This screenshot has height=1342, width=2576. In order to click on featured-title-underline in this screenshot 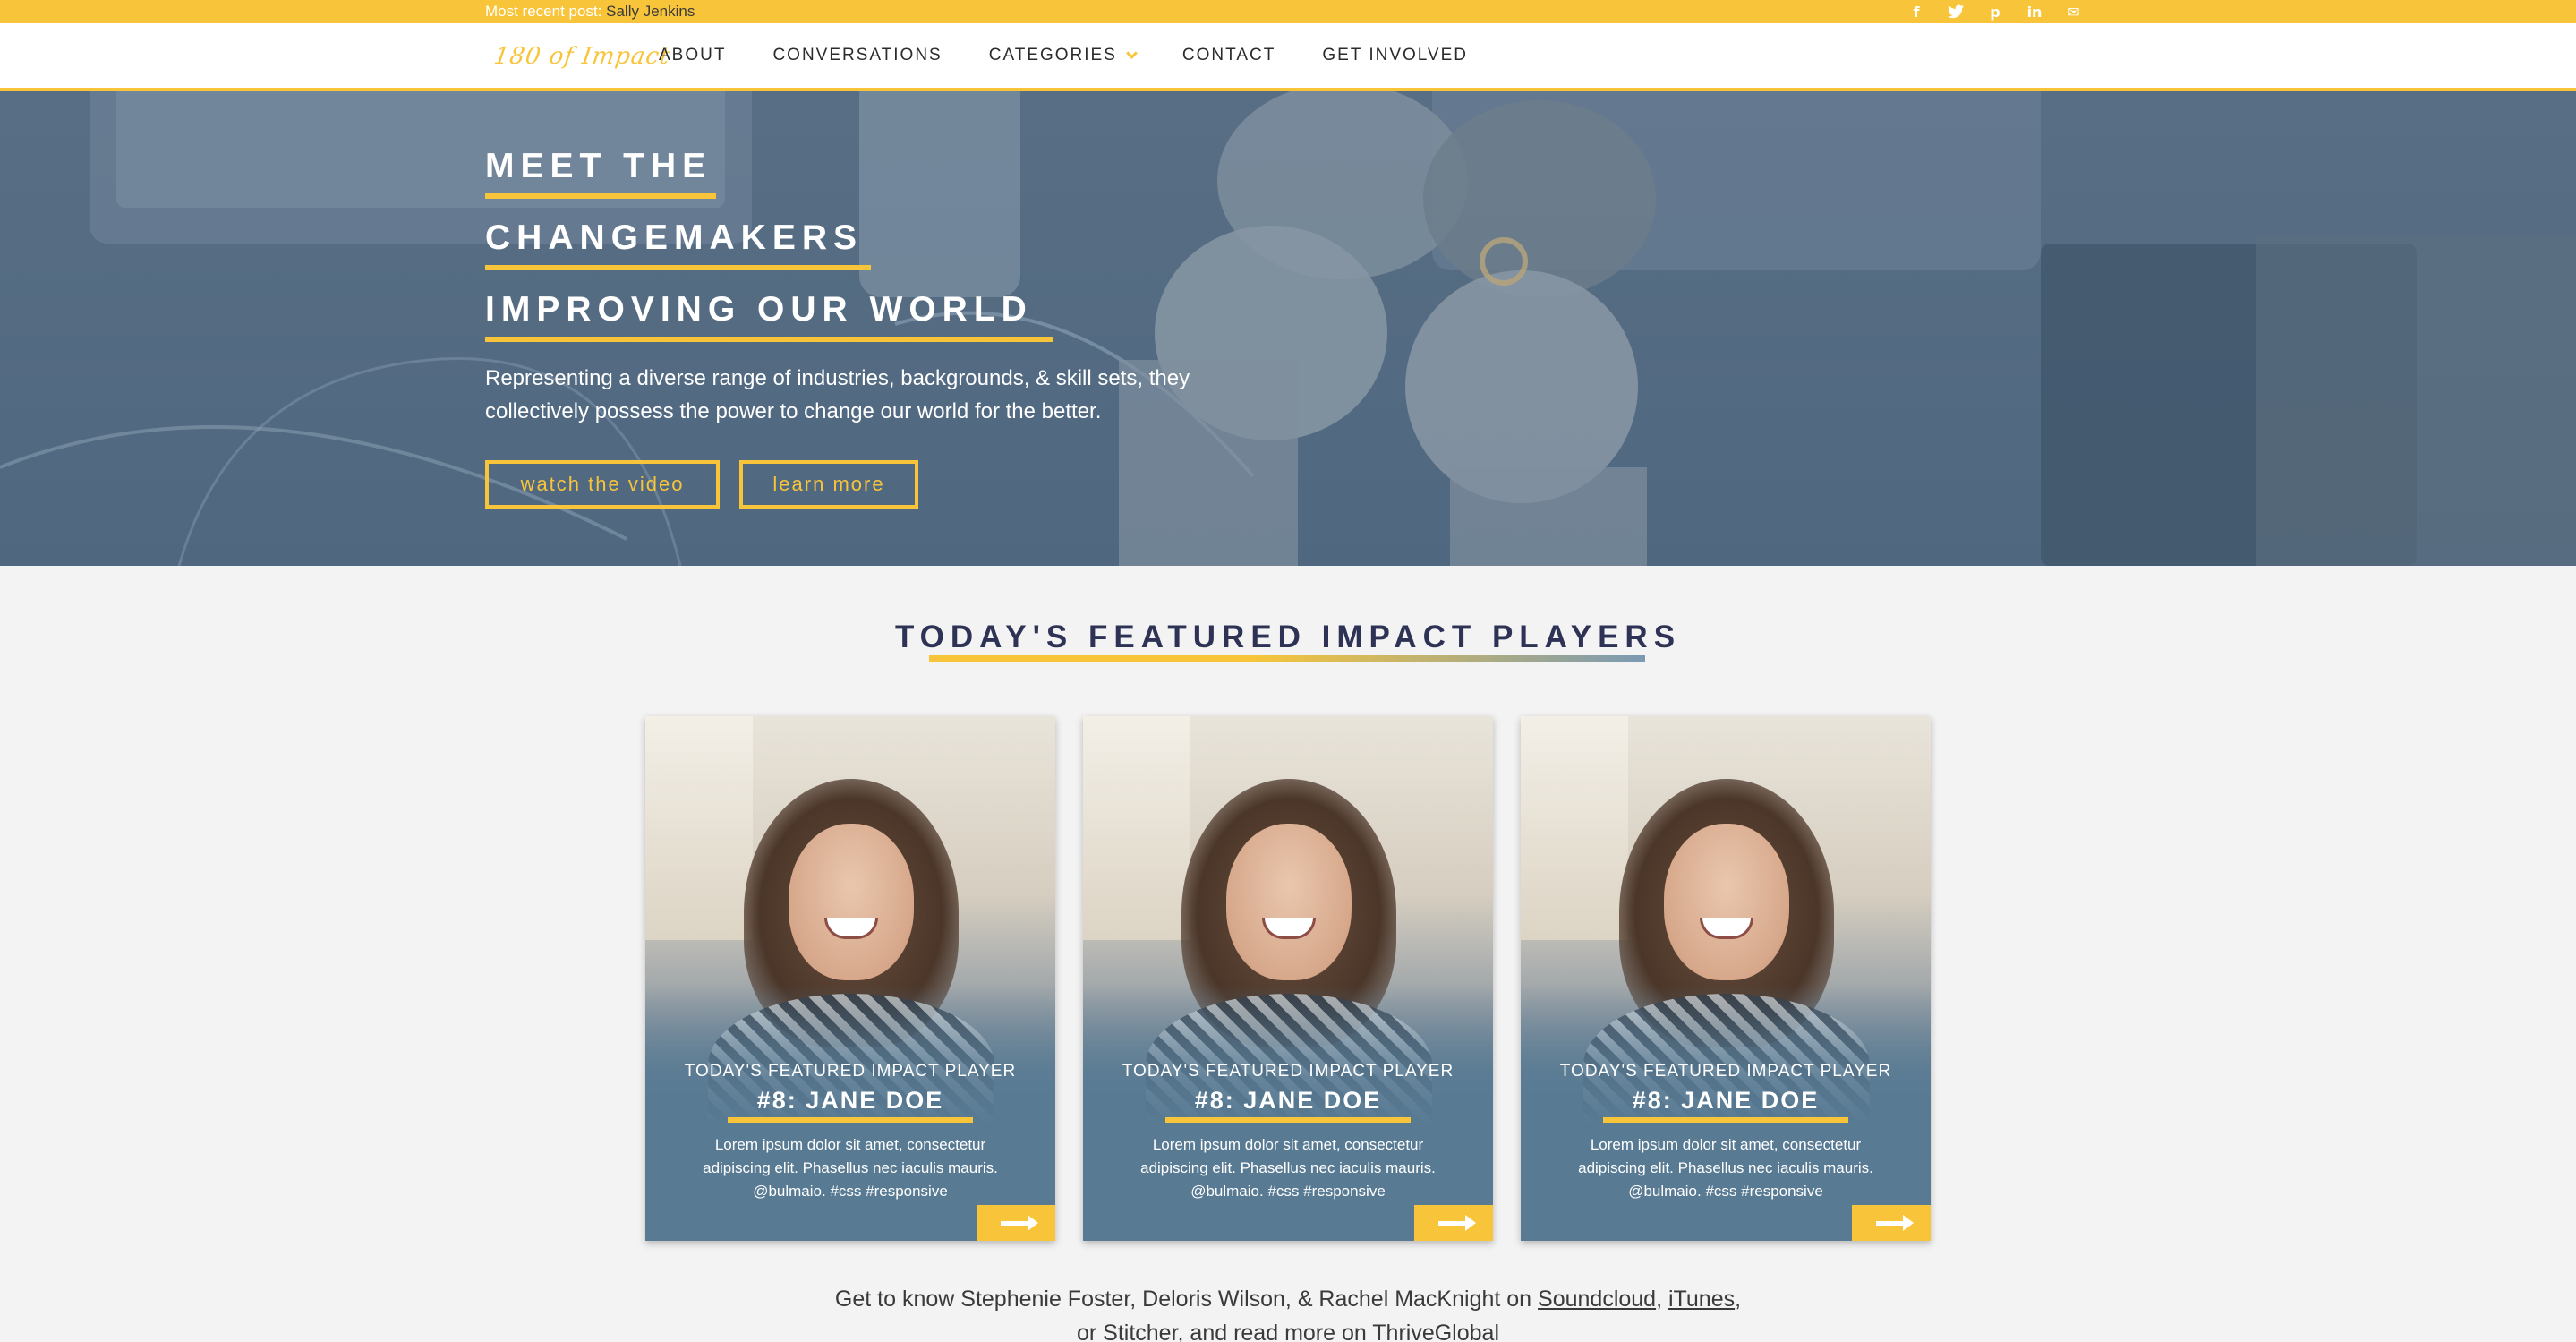, I will do `click(1287, 658)`.